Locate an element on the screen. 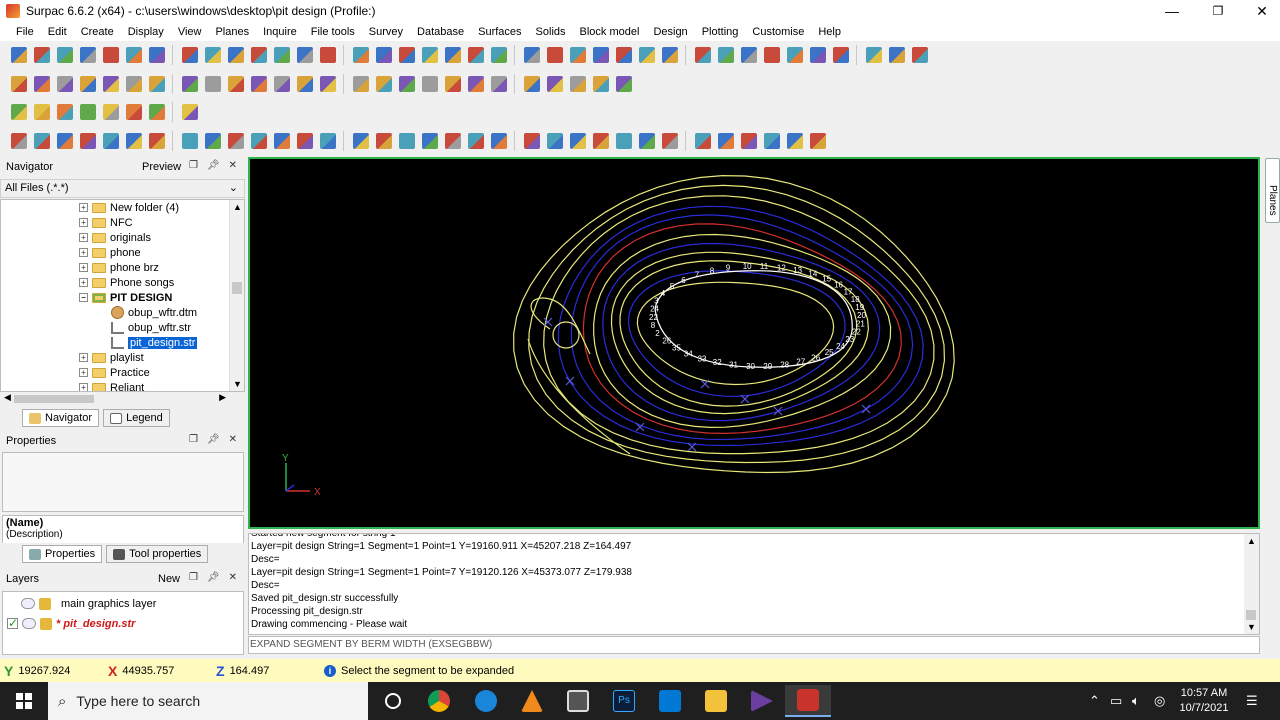 This screenshot has width=1280, height=720. volume-icon: 🔈︎ is located at coordinates (1136, 701).